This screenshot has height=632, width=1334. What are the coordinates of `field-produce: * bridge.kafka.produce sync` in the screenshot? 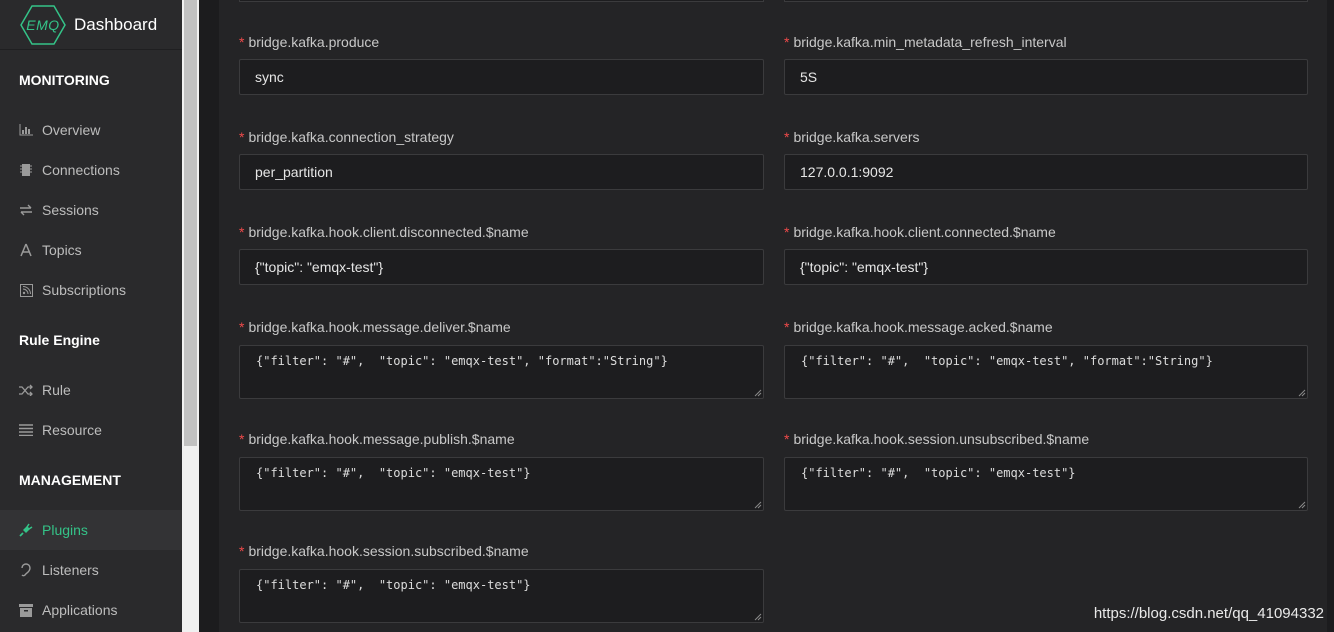 It's located at (501, 63).